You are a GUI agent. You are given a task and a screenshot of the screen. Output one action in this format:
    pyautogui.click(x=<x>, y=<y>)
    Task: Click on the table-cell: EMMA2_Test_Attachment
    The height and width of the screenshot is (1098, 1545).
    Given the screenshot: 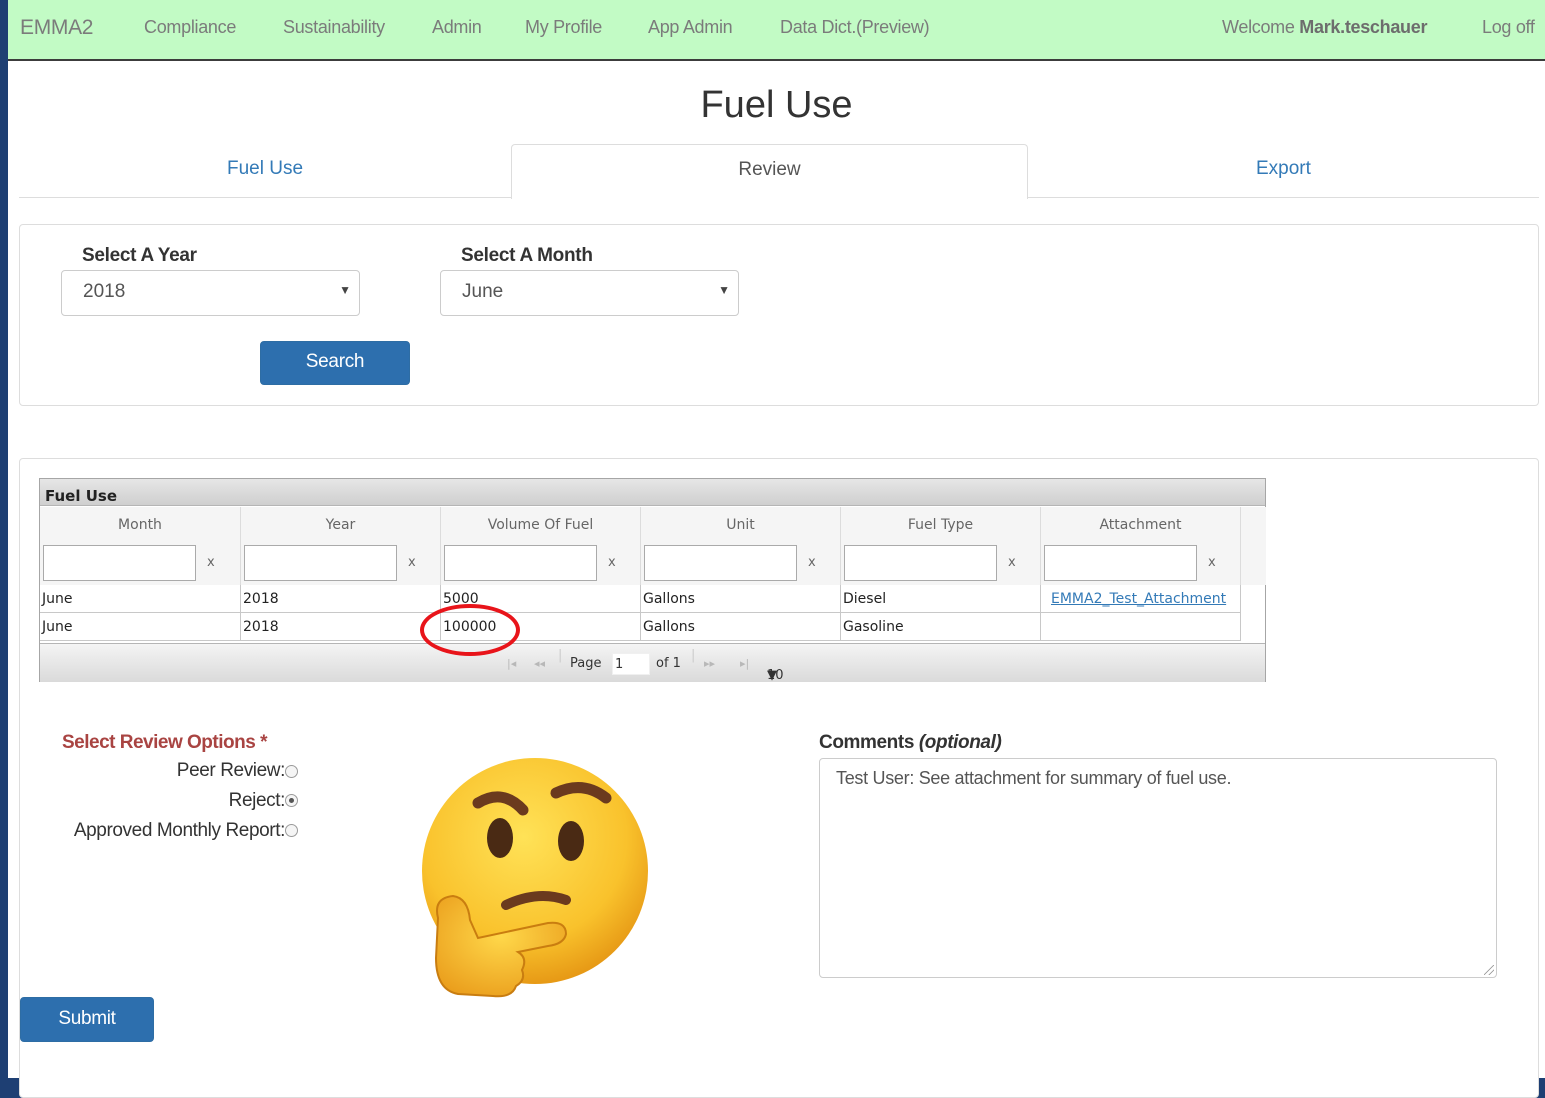 What is the action you would take?
    pyautogui.click(x=1141, y=599)
    